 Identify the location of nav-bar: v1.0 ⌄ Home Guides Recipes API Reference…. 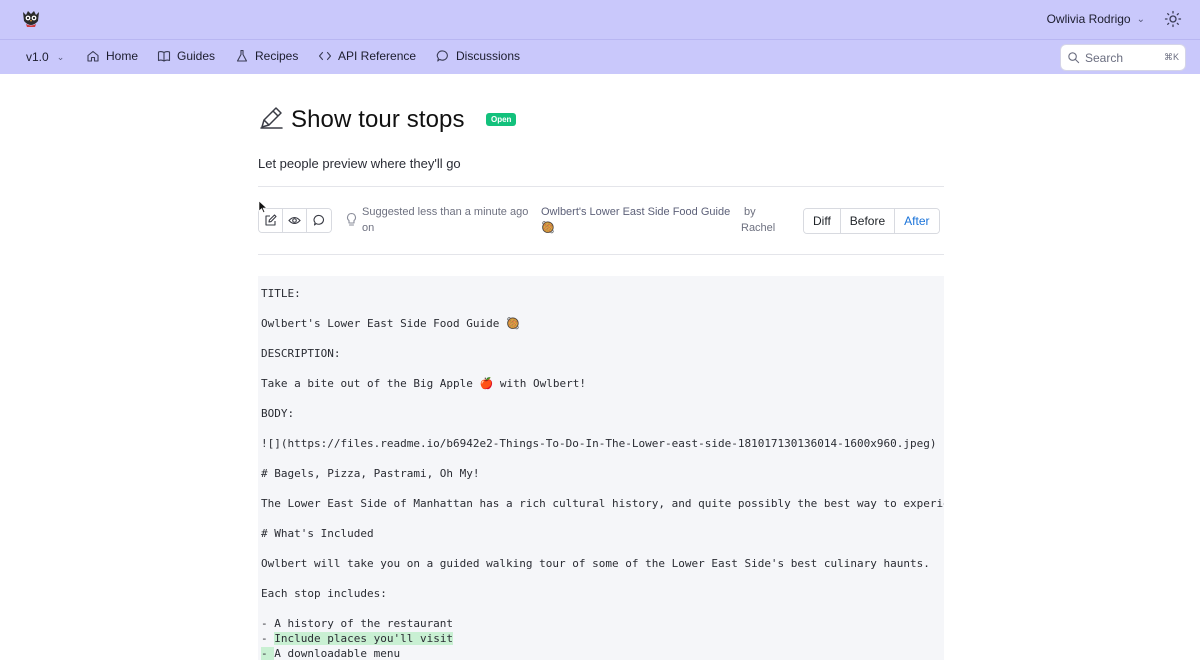
(600, 57).